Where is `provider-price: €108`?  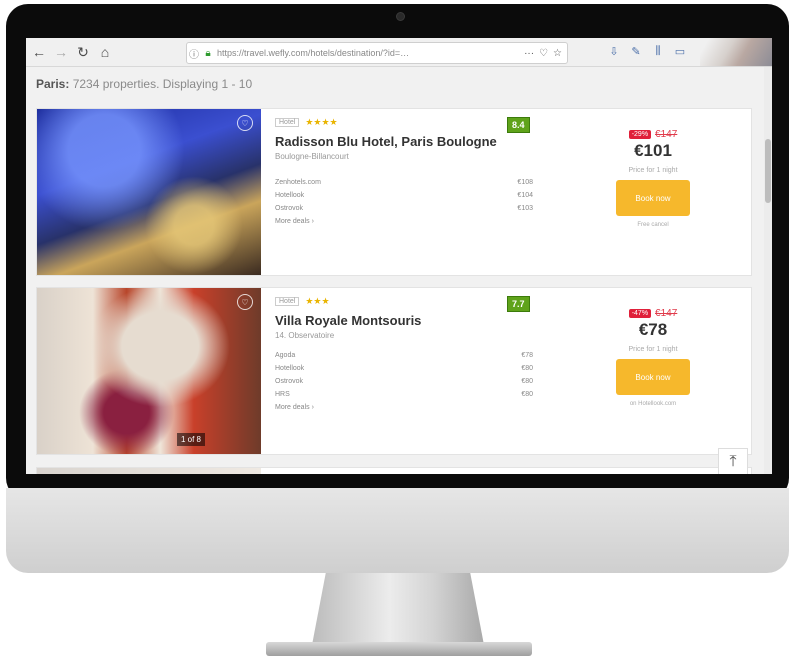 provider-price: €108 is located at coordinates (525, 182).